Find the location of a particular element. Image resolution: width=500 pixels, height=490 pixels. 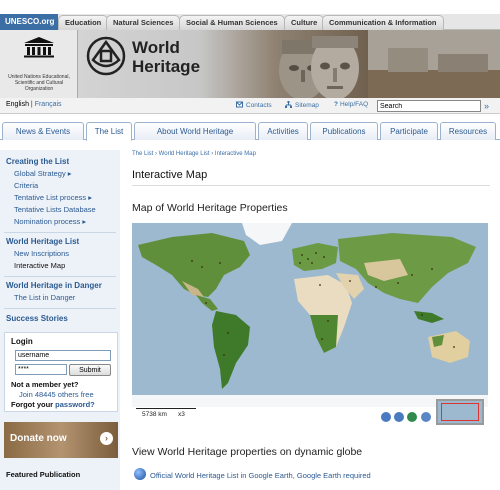

sidebar-heading-world-heritage-list: World Heritage List is located at coordinates (42, 241).